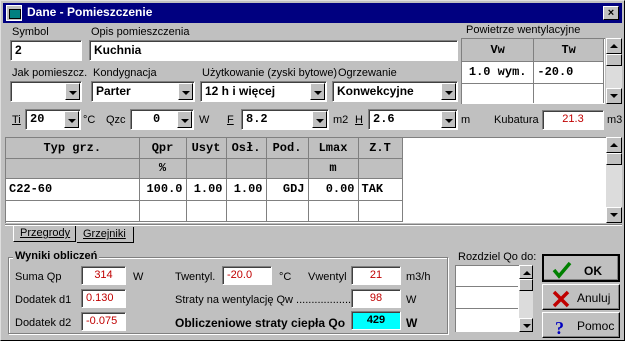  Describe the element at coordinates (30, 32) in the screenshot. I see `symbol-label: Symbol` at that location.